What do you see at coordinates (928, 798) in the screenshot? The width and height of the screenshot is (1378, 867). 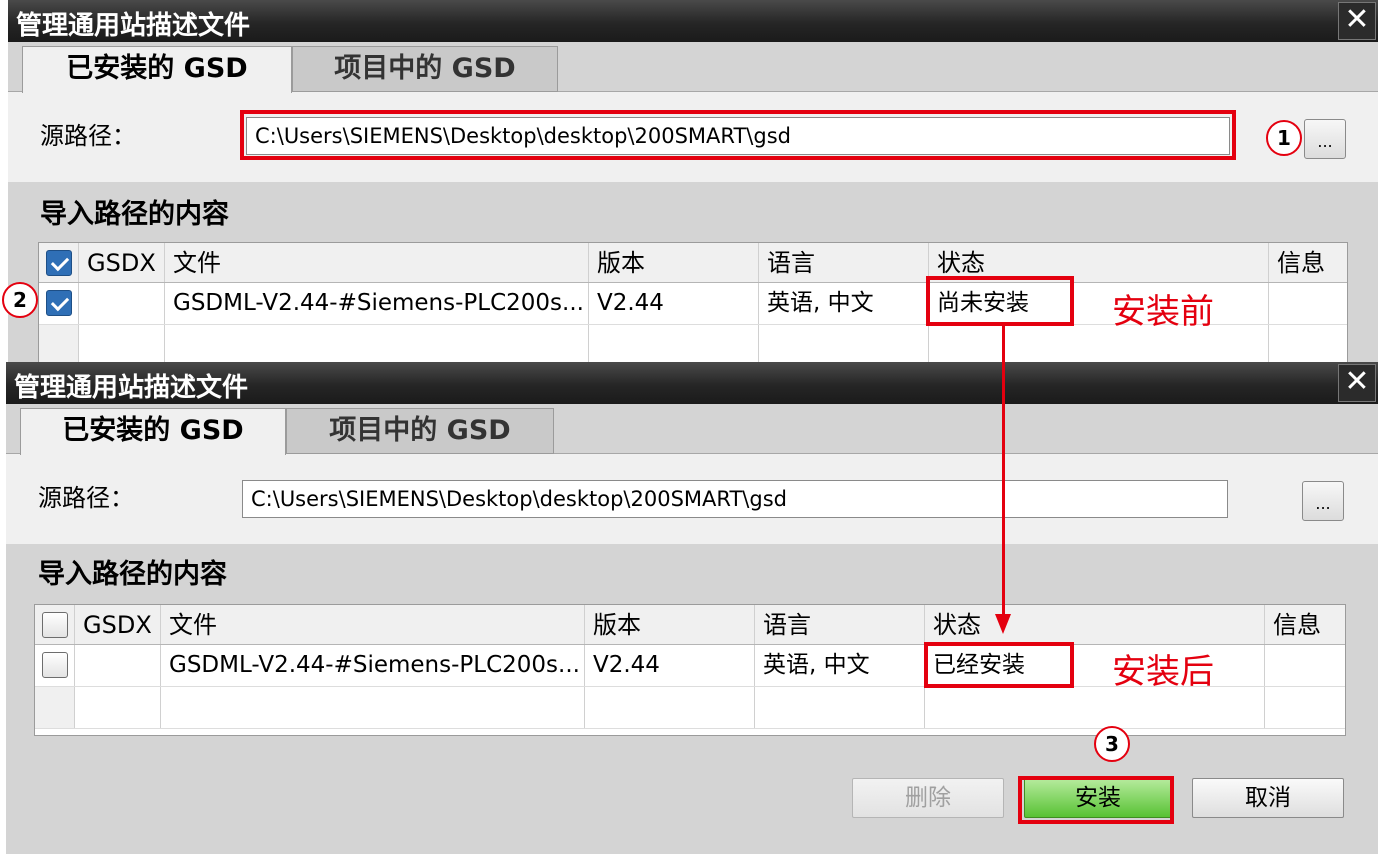 I see `delete-button: 删除` at bounding box center [928, 798].